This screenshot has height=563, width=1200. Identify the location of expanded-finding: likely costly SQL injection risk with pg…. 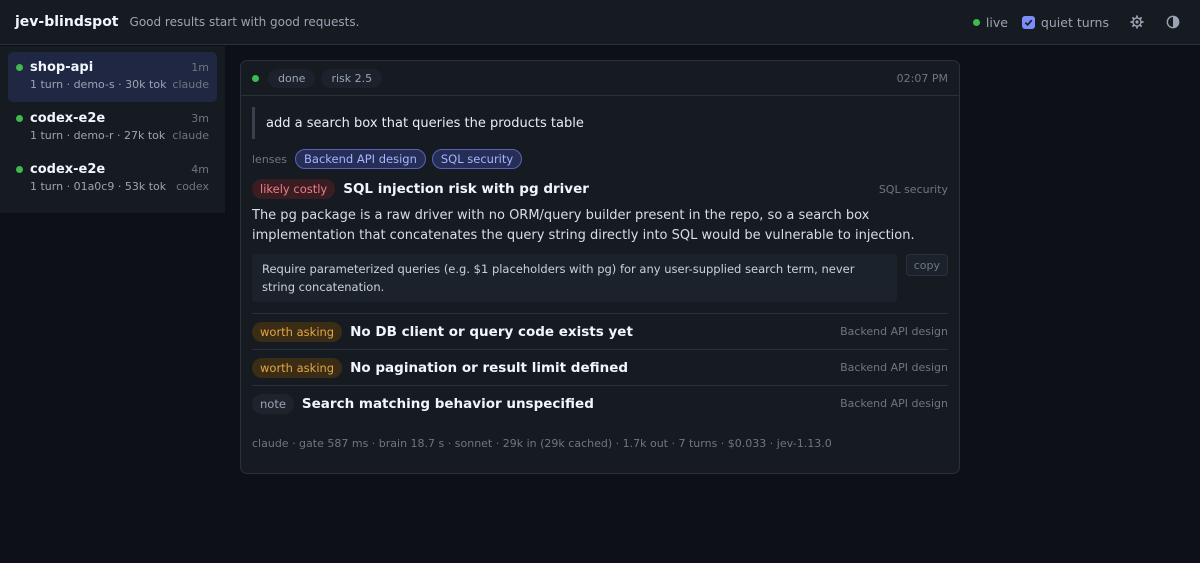
(600, 240).